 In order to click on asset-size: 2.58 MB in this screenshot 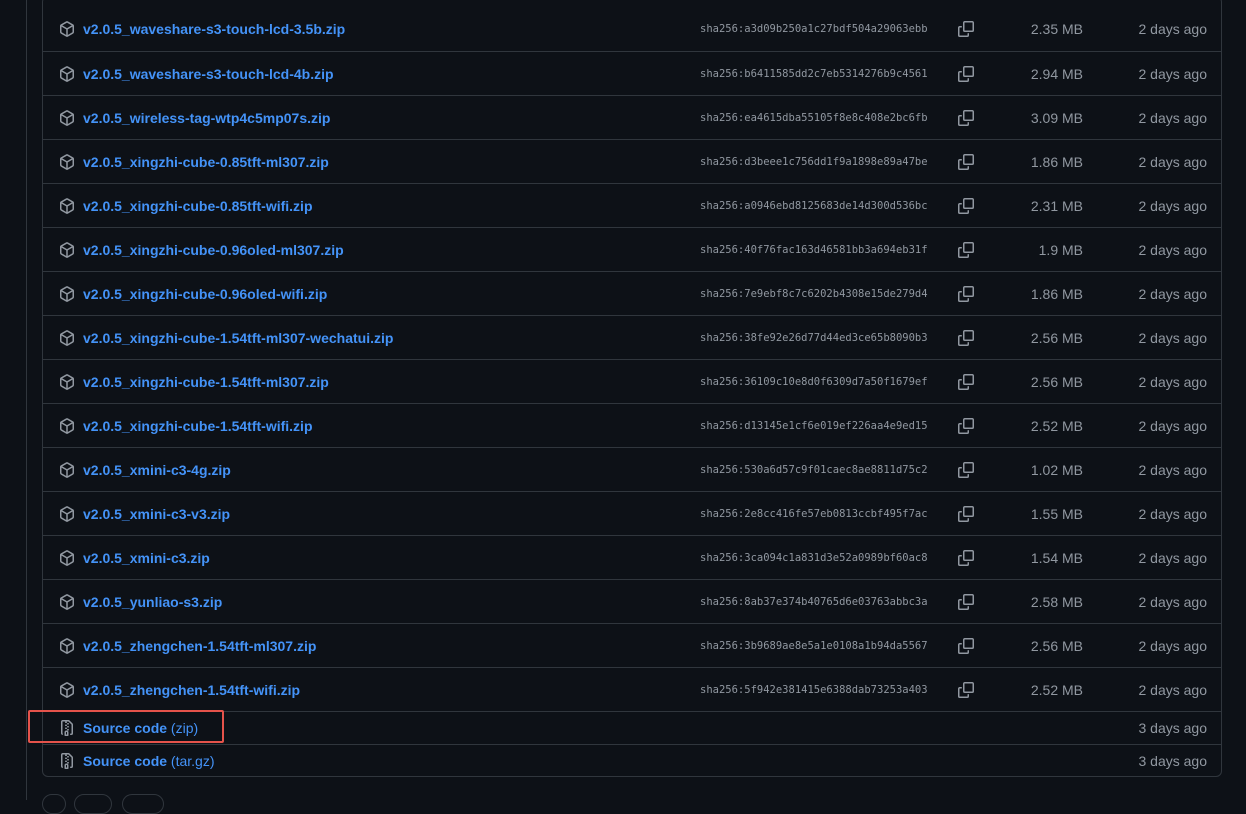, I will do `click(1056, 601)`.